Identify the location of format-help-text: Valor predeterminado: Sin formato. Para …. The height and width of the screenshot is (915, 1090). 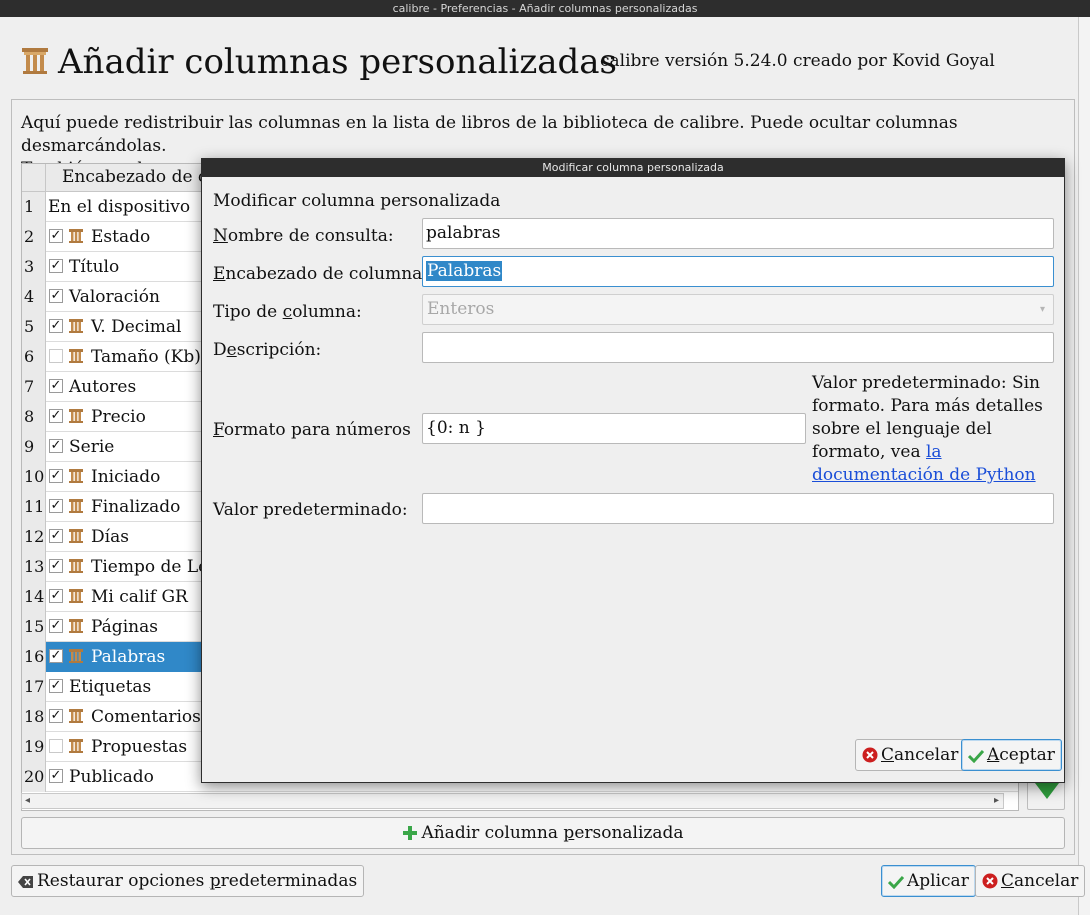
(927, 429).